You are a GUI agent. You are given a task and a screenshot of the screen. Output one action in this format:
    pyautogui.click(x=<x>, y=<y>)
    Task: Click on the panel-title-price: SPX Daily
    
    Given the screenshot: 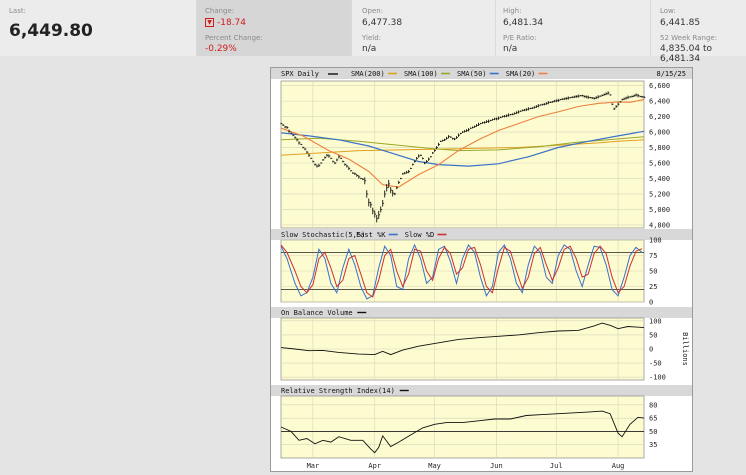 What is the action you would take?
    pyautogui.click(x=300, y=74)
    